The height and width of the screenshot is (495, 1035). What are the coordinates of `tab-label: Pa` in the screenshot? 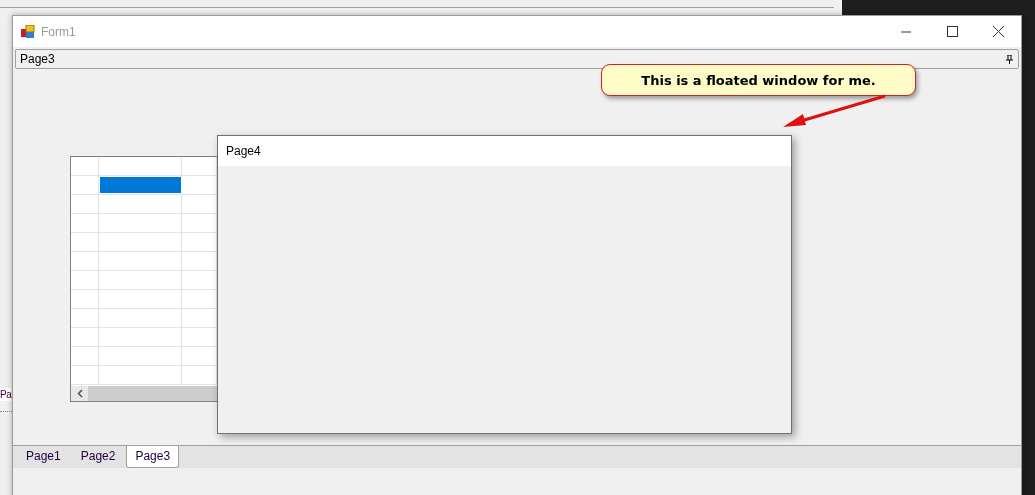 It's located at (6, 394).